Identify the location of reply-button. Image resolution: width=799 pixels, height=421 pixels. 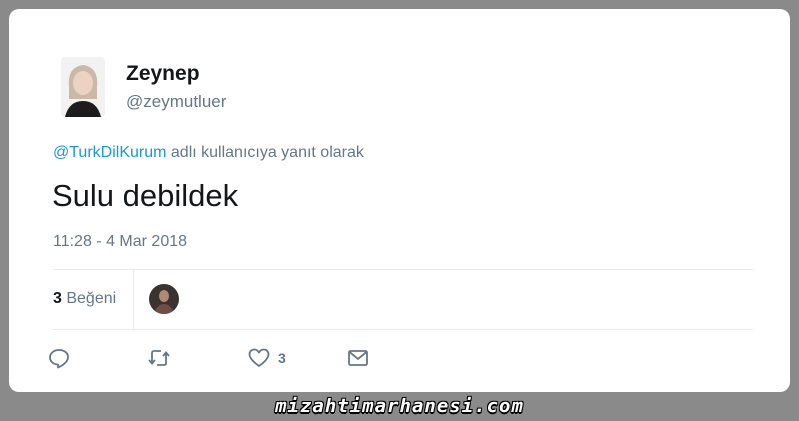
(59, 358).